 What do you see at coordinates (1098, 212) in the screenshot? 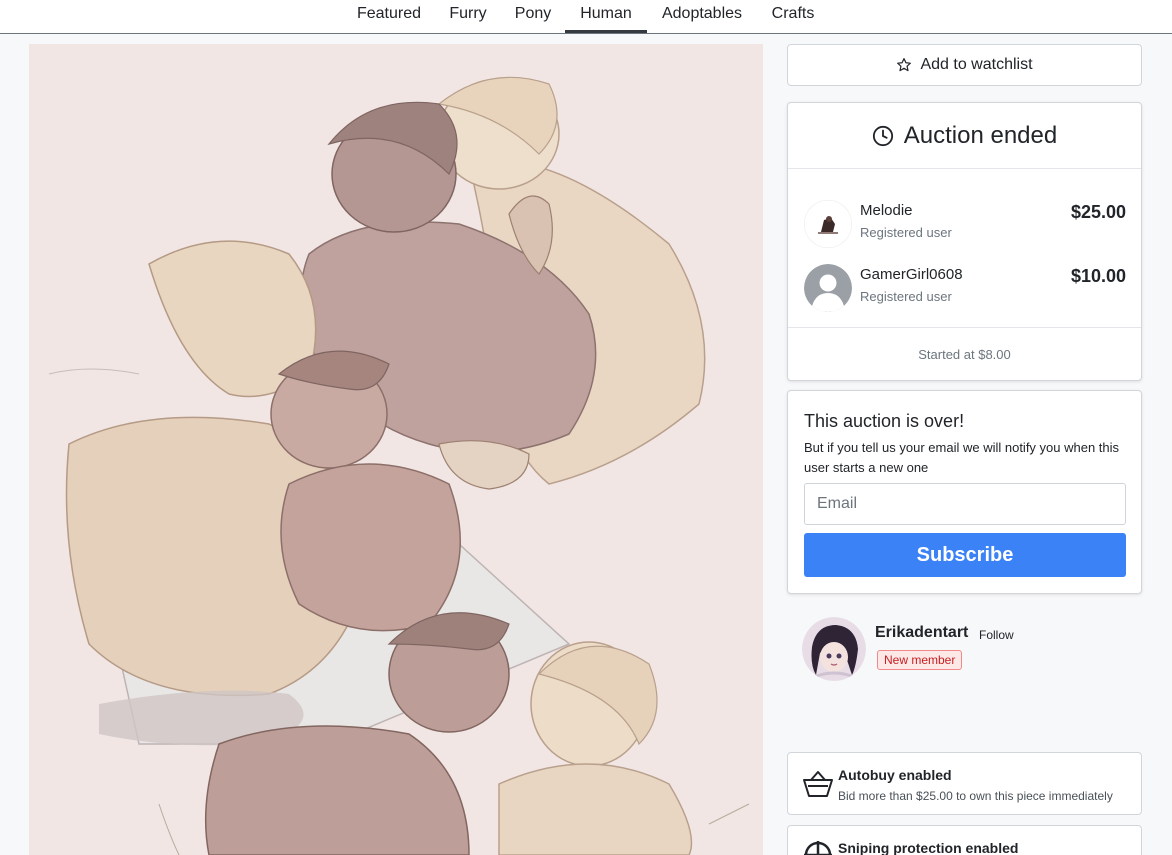
I see `bid-amount: $25.00` at bounding box center [1098, 212].